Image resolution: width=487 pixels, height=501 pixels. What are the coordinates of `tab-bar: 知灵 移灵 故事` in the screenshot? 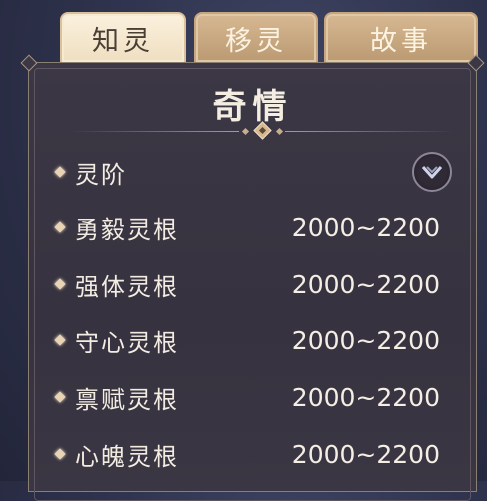 It's located at (268, 38).